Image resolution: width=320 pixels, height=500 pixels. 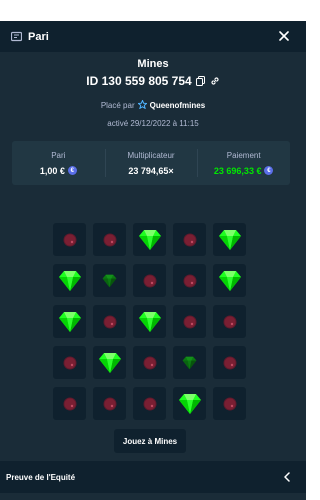 What do you see at coordinates (16, 36) in the screenshot?
I see `ticket-icon` at bounding box center [16, 36].